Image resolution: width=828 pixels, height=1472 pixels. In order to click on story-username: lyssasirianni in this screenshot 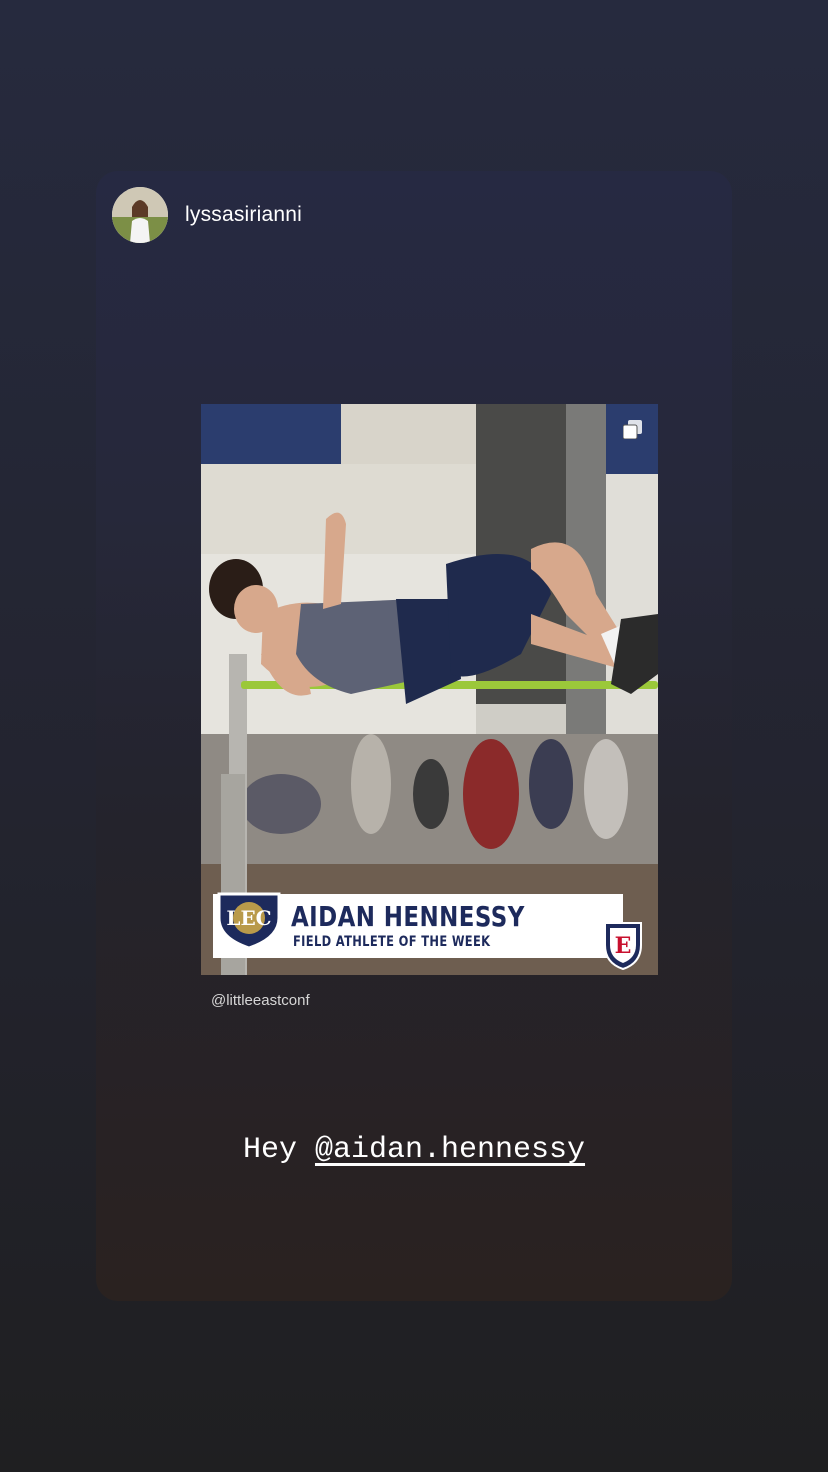, I will do `click(243, 215)`.